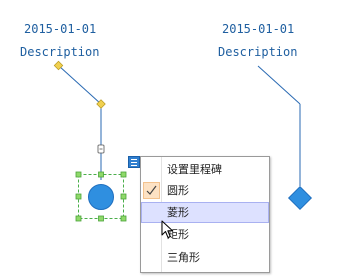  What do you see at coordinates (101, 197) in the screenshot?
I see `milestone-circle-shape` at bounding box center [101, 197].